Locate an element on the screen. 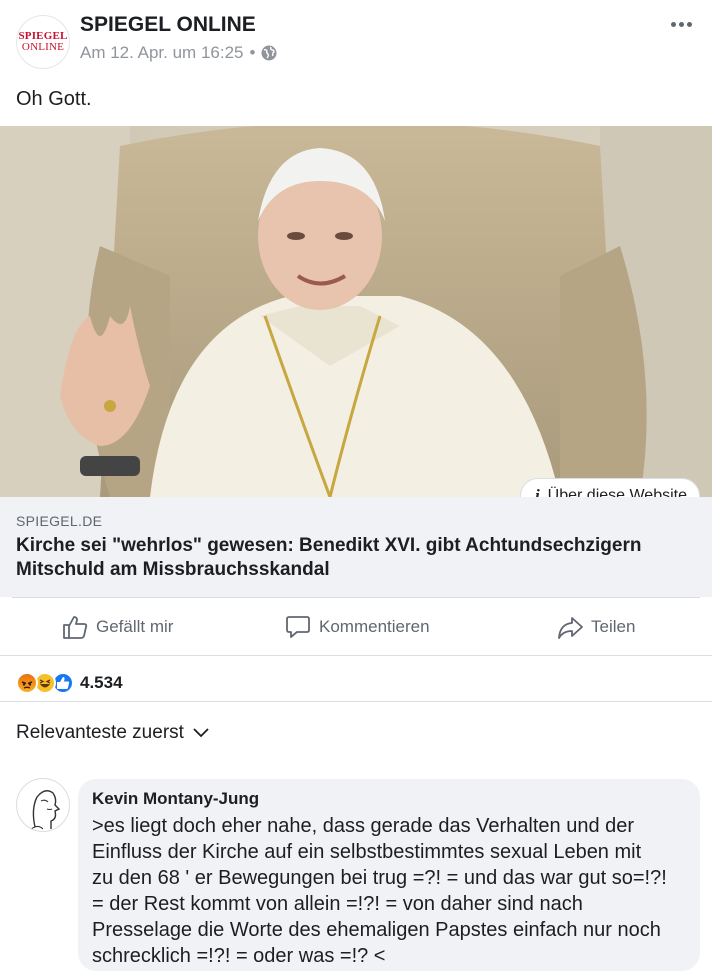  like-button: Gefällt mir is located at coordinates (117, 626).